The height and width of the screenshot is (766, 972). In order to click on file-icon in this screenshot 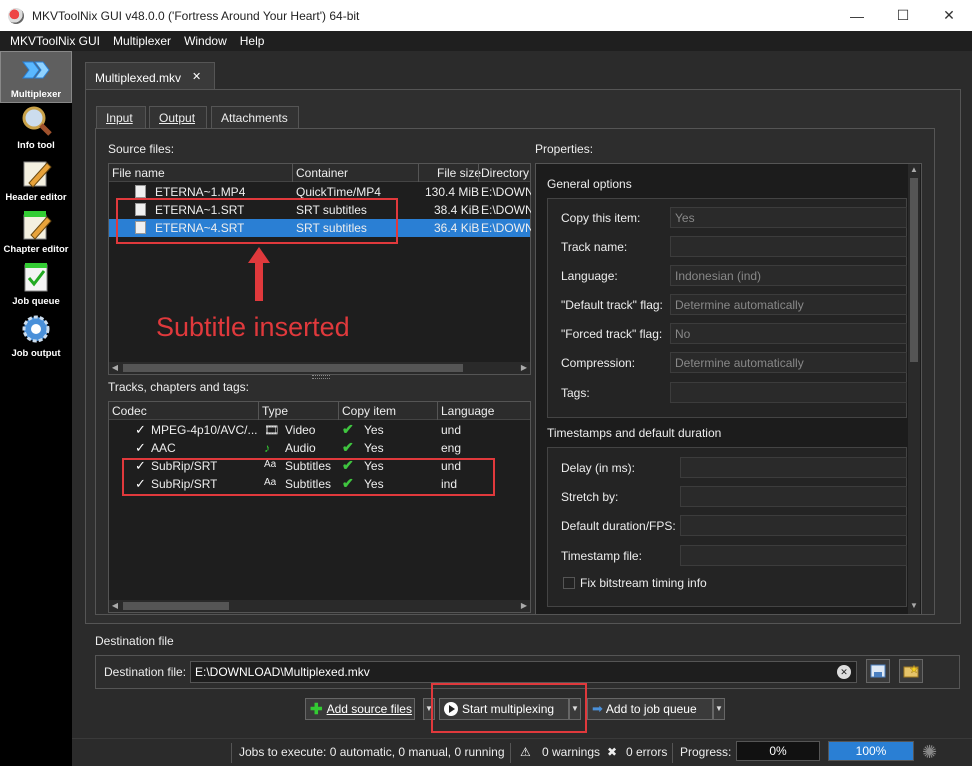, I will do `click(140, 191)`.